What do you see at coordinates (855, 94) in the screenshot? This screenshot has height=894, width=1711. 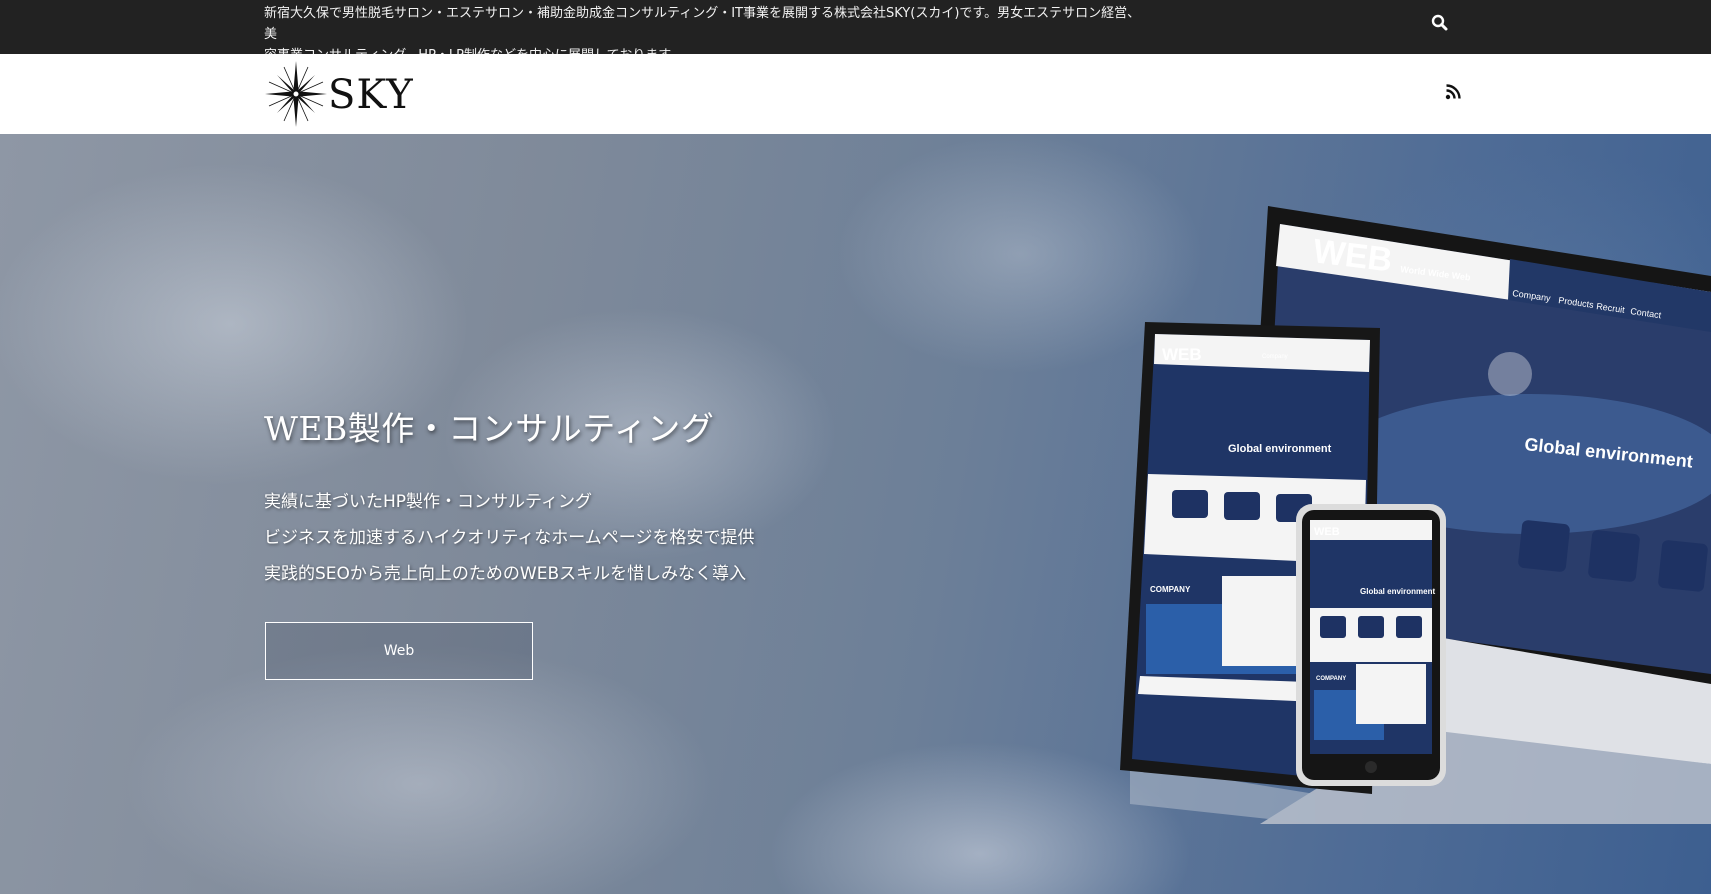 I see `site-header: SKY` at bounding box center [855, 94].